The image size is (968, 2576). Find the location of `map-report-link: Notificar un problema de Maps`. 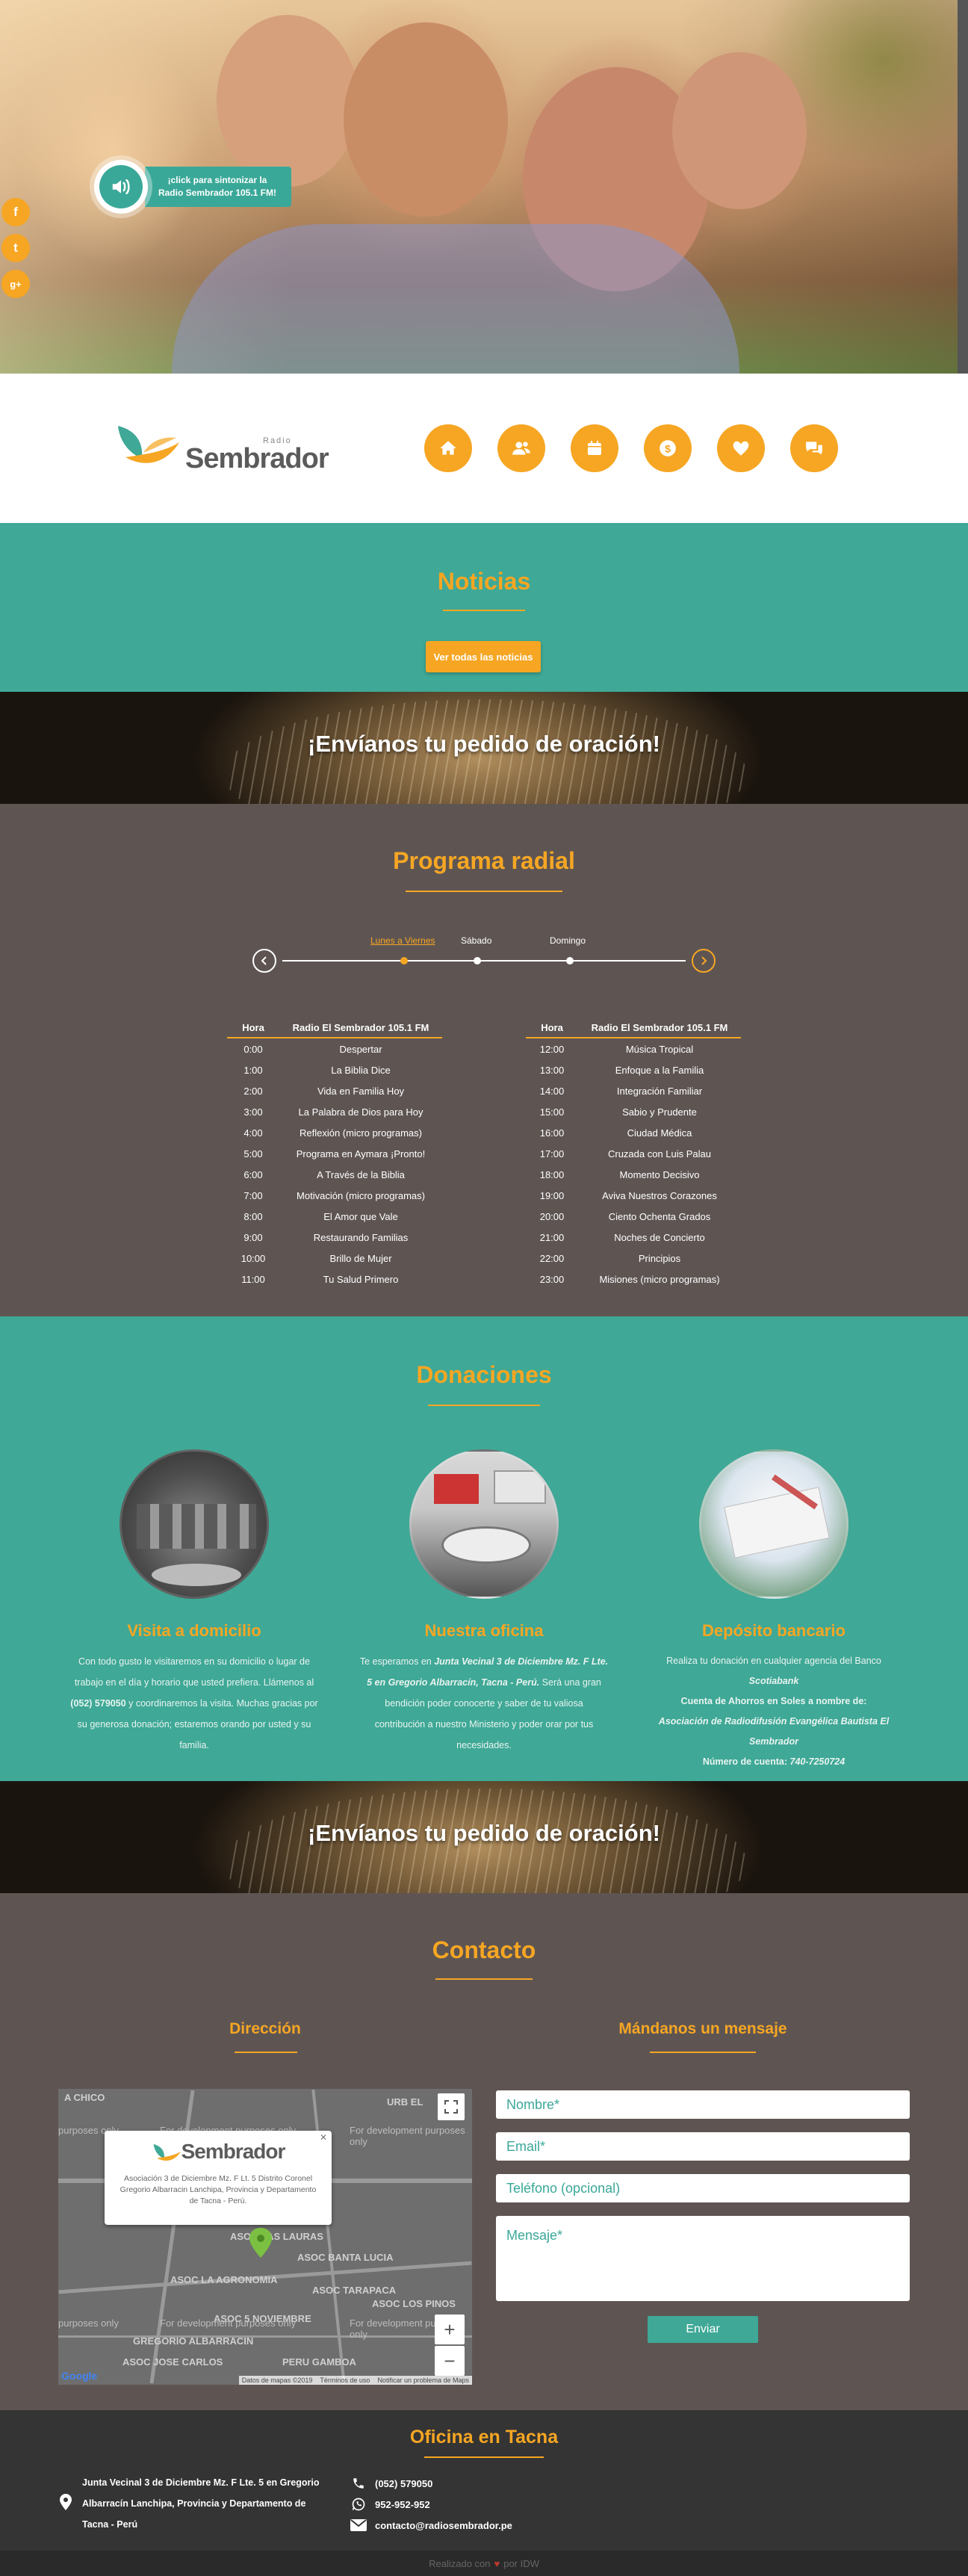

map-report-link: Notificar un problema de Maps is located at coordinates (423, 2380).